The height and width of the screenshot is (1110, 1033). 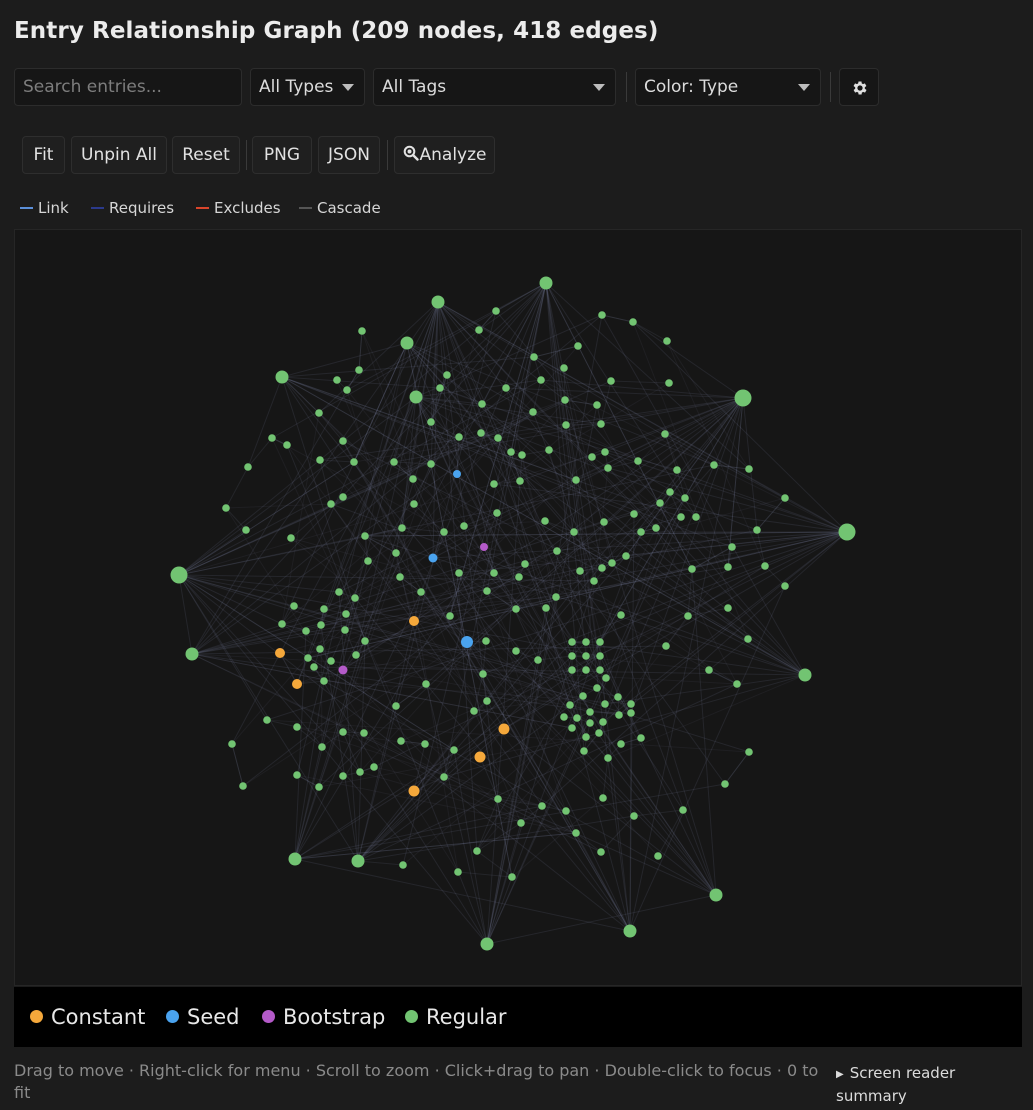 I want to click on analyze-button: Analyze, so click(x=444, y=155).